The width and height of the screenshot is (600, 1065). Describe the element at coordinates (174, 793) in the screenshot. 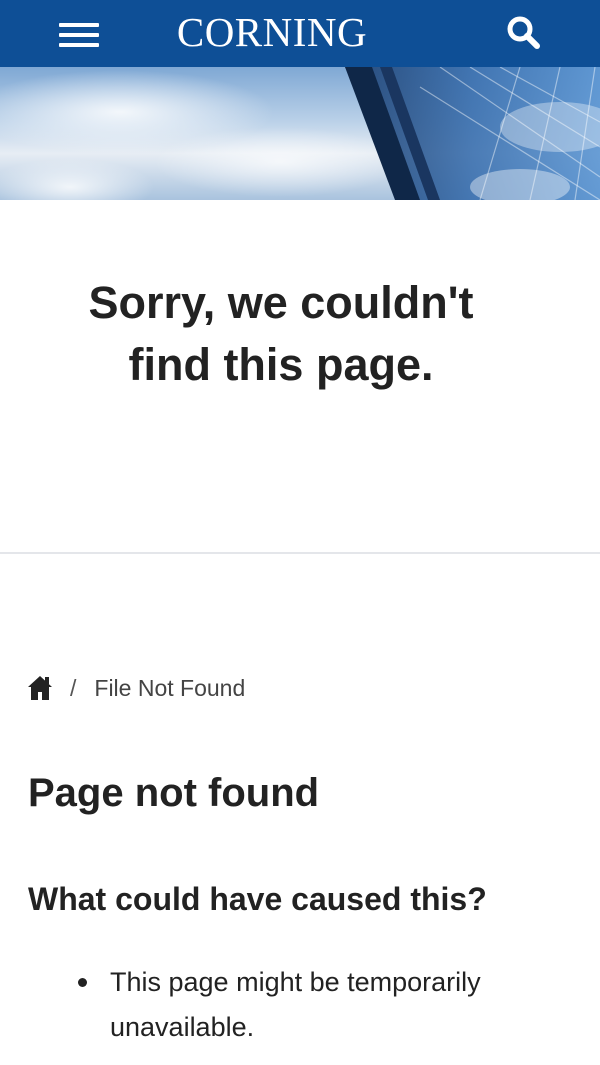

I see `page-heading: Page not found` at that location.